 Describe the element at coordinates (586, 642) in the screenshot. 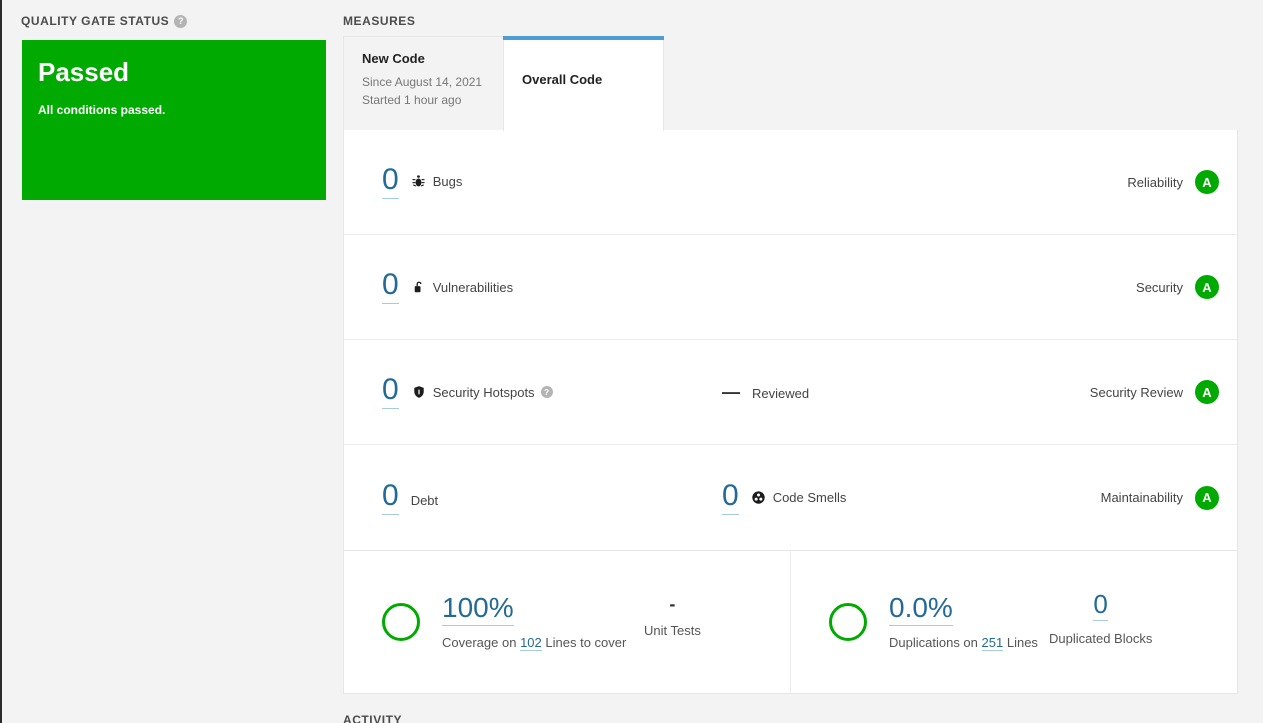

I see `coverage-suffix: Lines to cover` at that location.